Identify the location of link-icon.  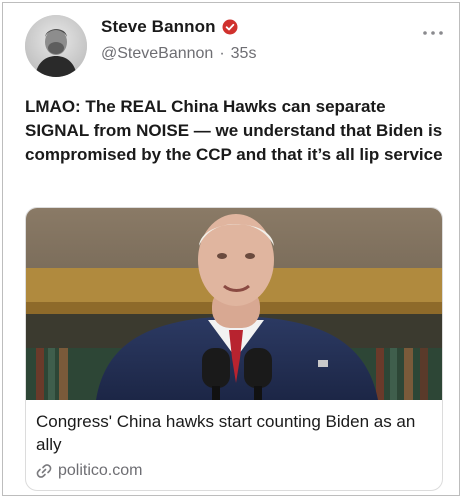
(44, 471).